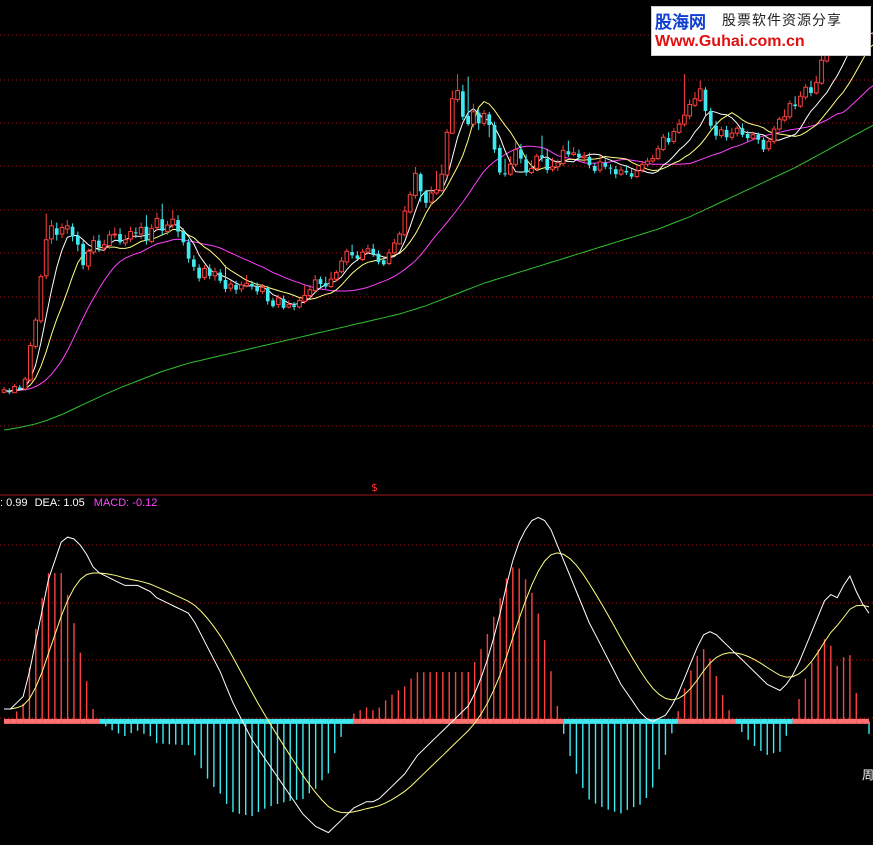  I want to click on watermark-logo: 股海网 股票软件资源分享 Www.Guhai.com.cn, so click(761, 31).